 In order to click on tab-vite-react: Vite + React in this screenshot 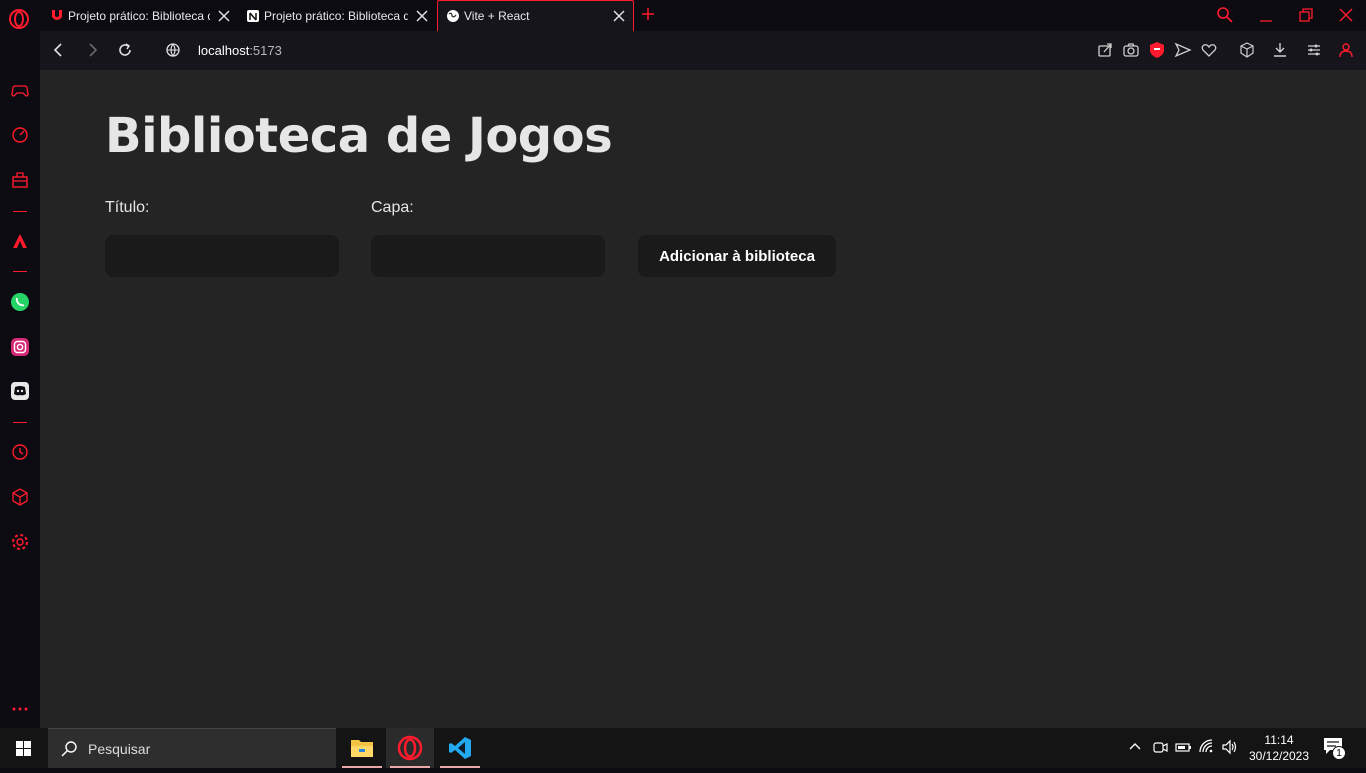, I will do `click(535, 15)`.